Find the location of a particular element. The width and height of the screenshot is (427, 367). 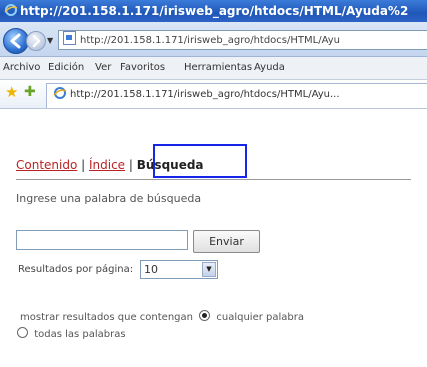

favorites-star-icon: ★ is located at coordinates (11, 92).